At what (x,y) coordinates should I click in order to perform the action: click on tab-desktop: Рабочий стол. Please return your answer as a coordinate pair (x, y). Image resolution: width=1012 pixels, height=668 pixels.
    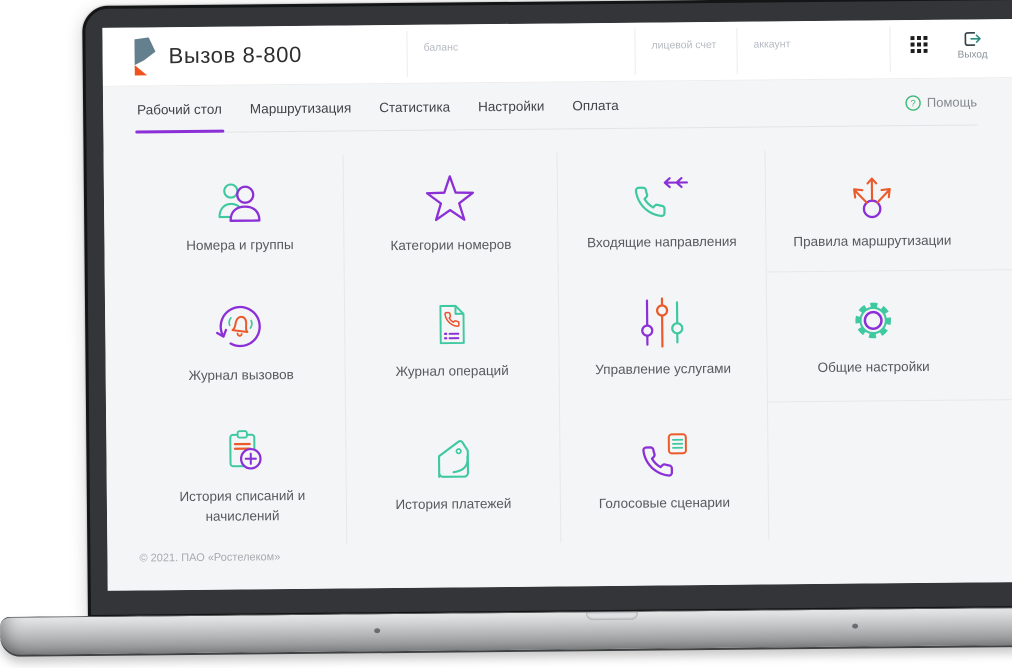
    Looking at the image, I should click on (179, 109).